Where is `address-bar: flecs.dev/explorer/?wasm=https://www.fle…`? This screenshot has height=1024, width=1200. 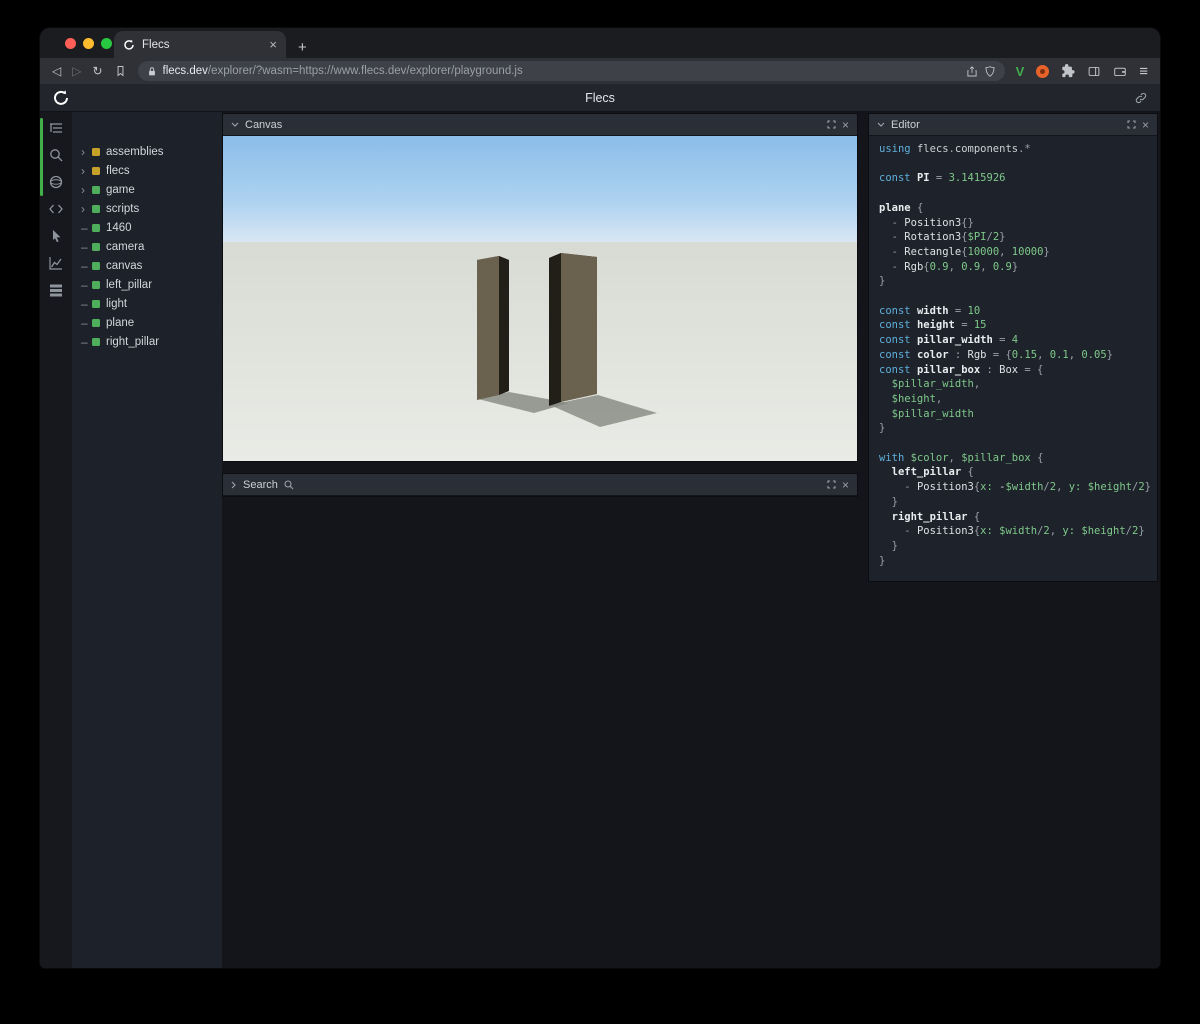
address-bar: flecs.dev/explorer/?wasm=https://www.fle… is located at coordinates (571, 71).